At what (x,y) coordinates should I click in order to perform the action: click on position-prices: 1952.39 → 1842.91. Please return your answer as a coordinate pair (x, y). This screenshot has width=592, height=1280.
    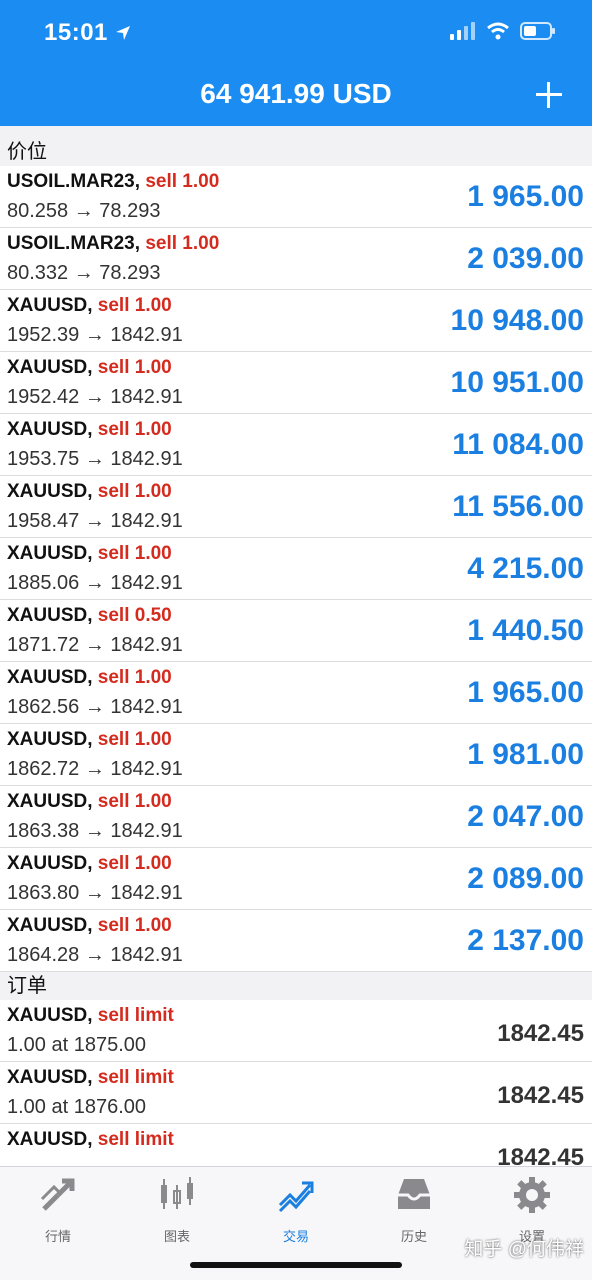
    Looking at the image, I should click on (95, 335).